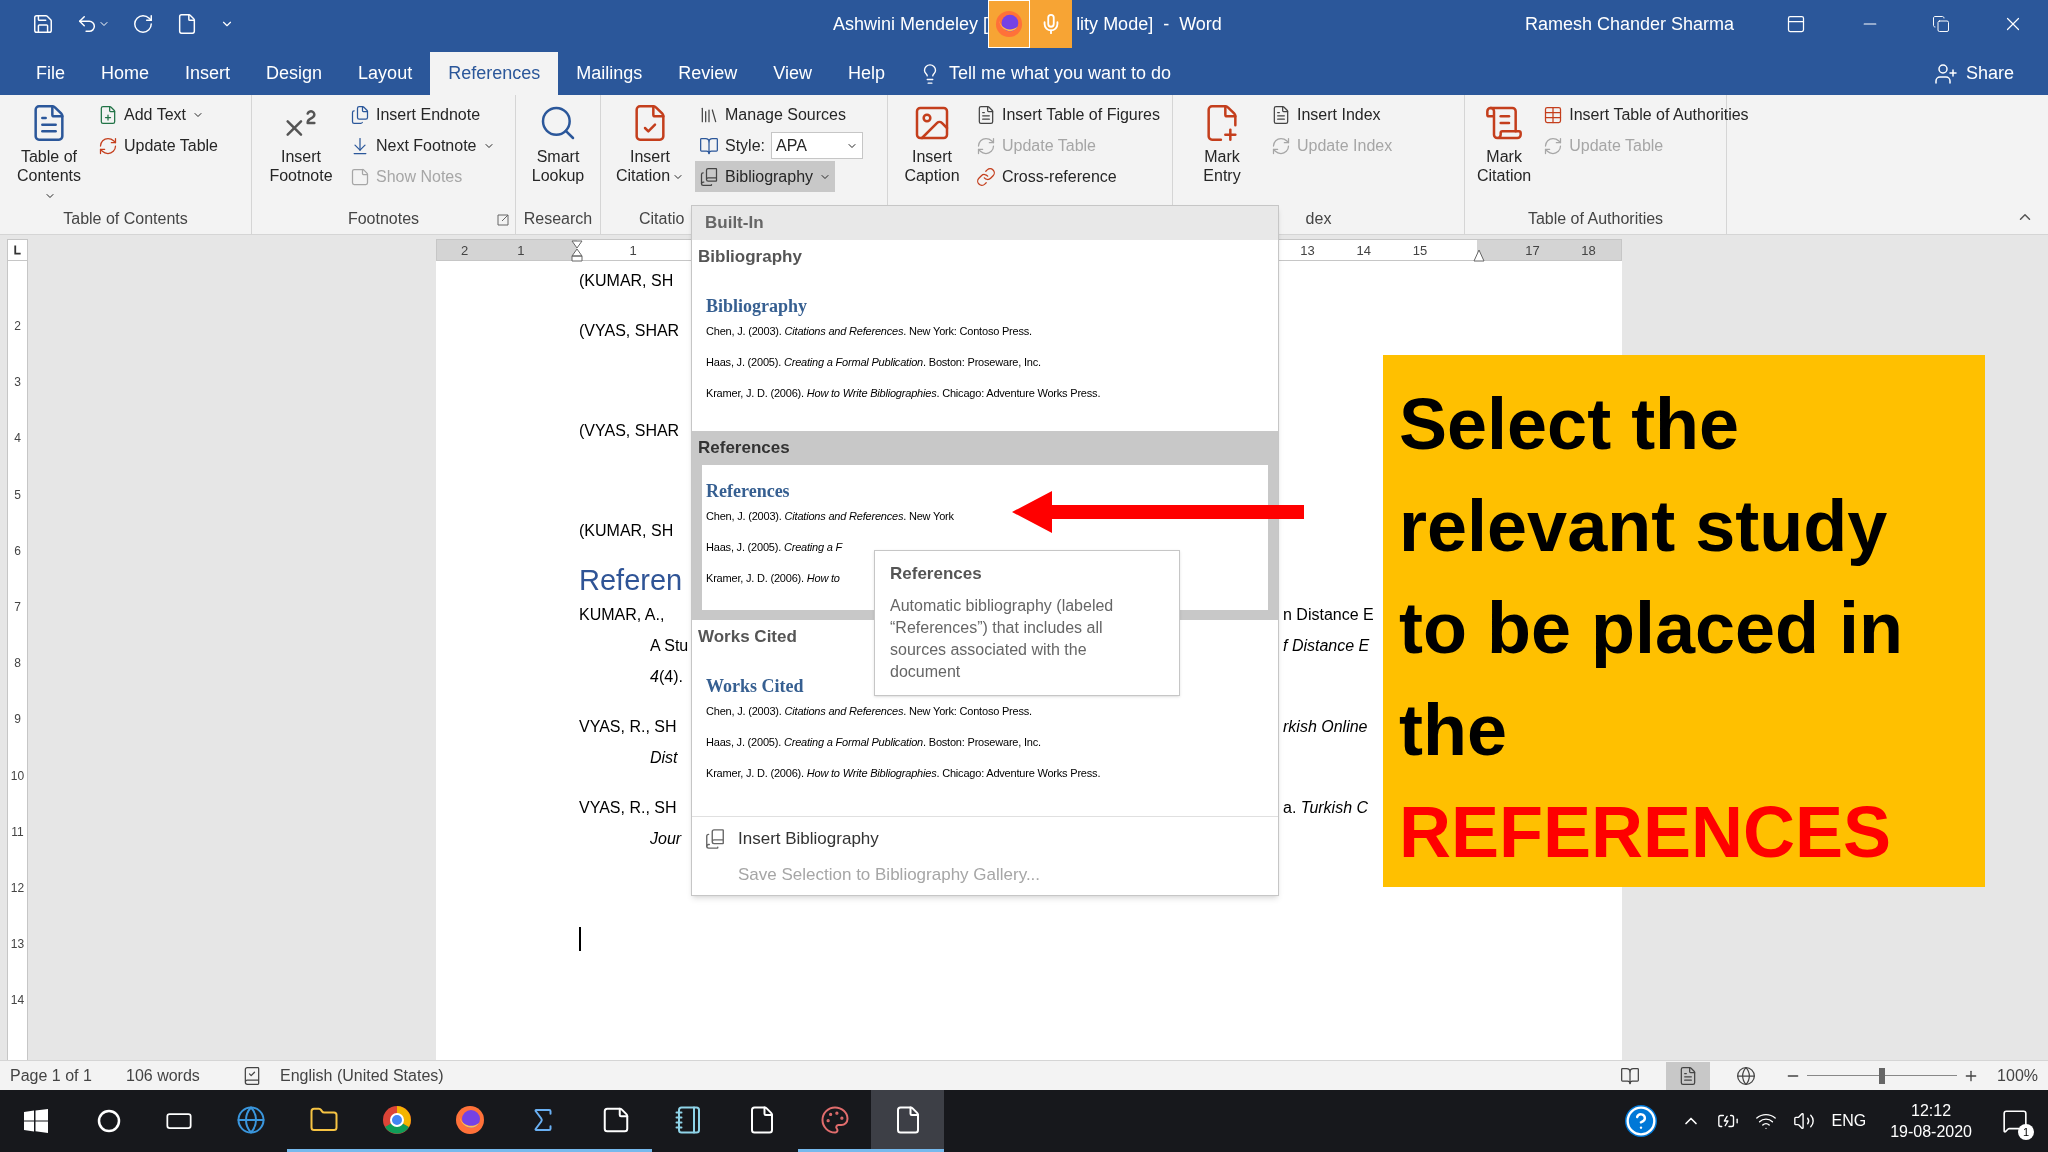  Describe the element at coordinates (469, 1119) in the screenshot. I see `fox-logo-icon` at that location.